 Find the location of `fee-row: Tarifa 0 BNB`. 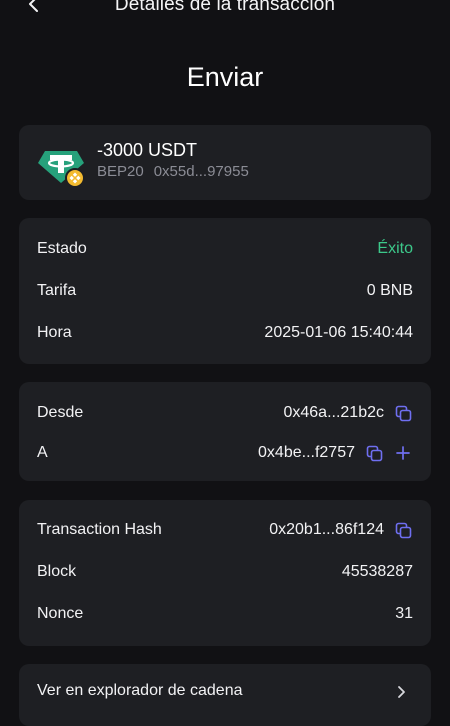

fee-row: Tarifa 0 BNB is located at coordinates (225, 291).